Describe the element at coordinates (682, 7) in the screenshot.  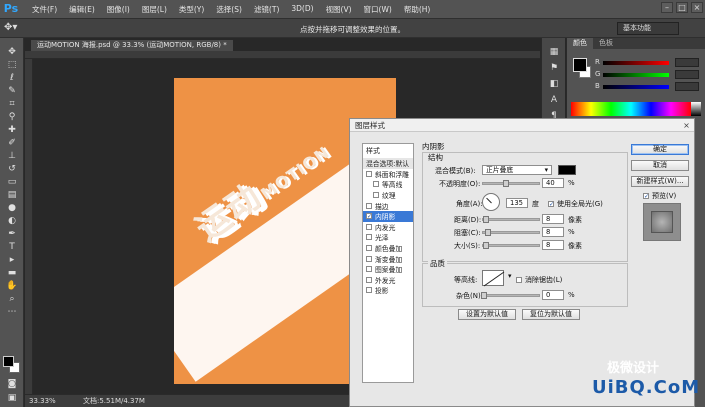
I see `maximize-button: □` at that location.